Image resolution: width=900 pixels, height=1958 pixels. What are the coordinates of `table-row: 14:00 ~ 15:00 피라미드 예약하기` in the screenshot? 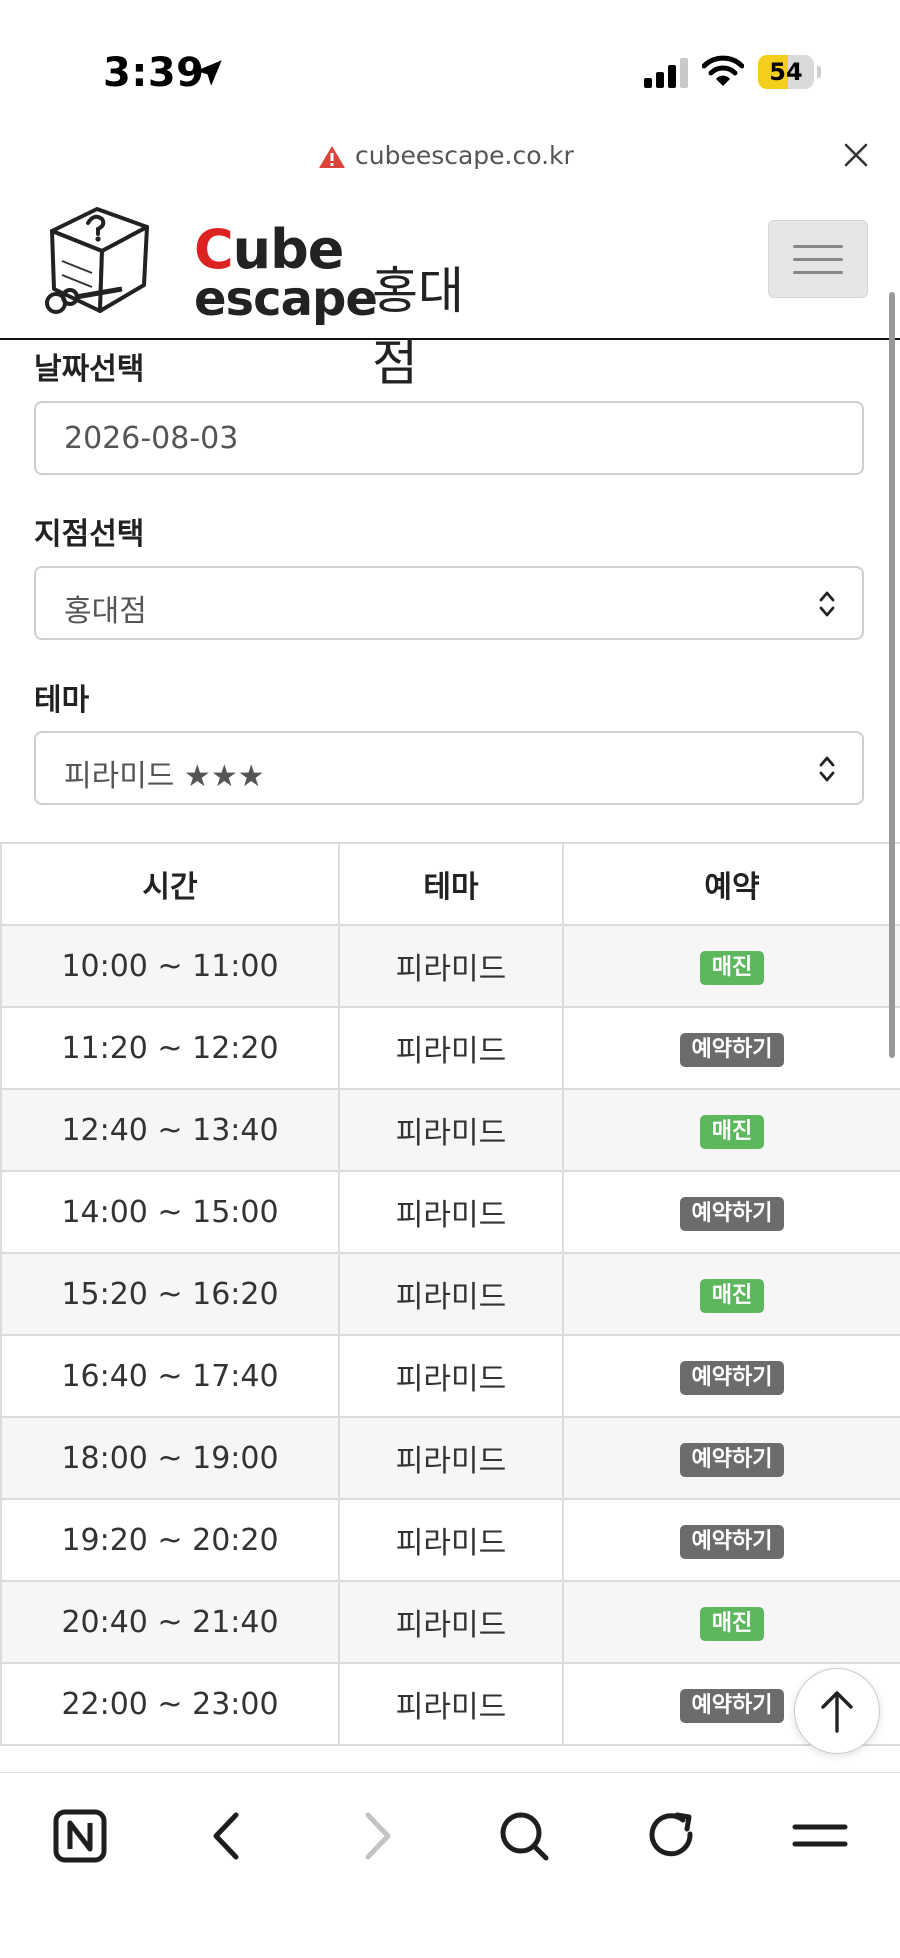 It's located at (450, 1212).